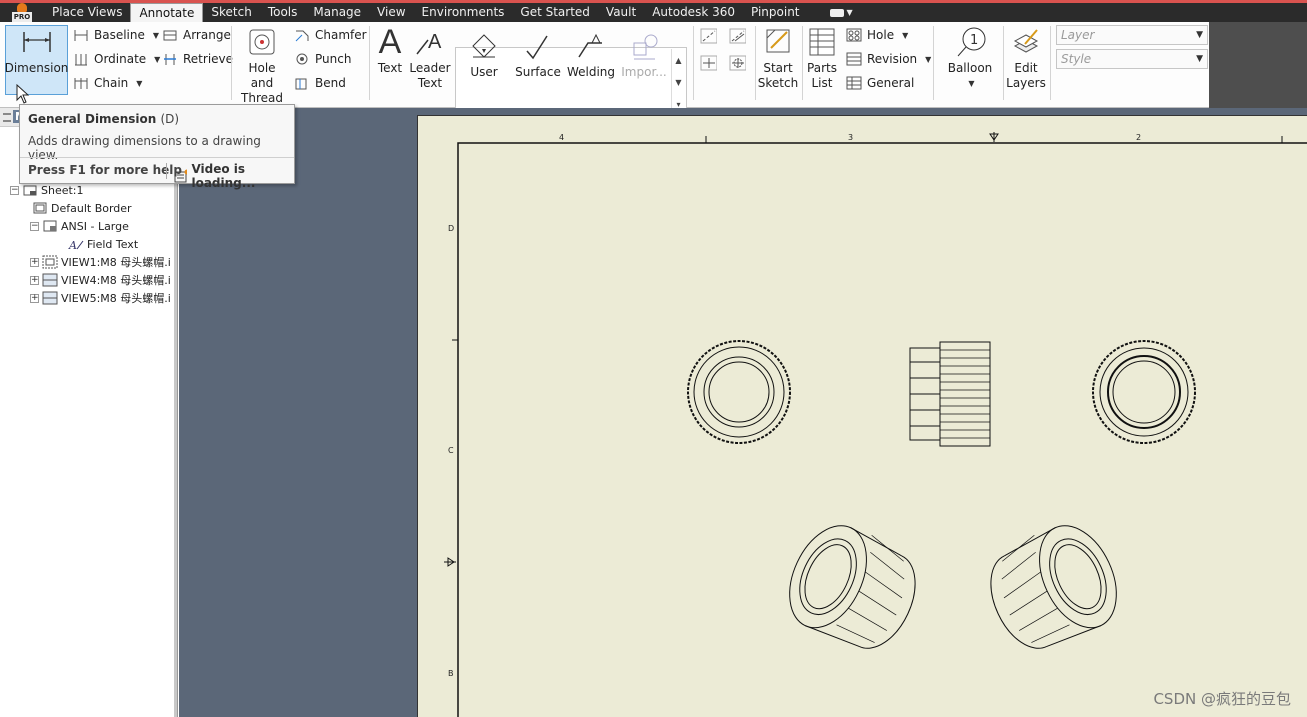  What do you see at coordinates (175, 422) in the screenshot?
I see `browser-scrollbar` at bounding box center [175, 422].